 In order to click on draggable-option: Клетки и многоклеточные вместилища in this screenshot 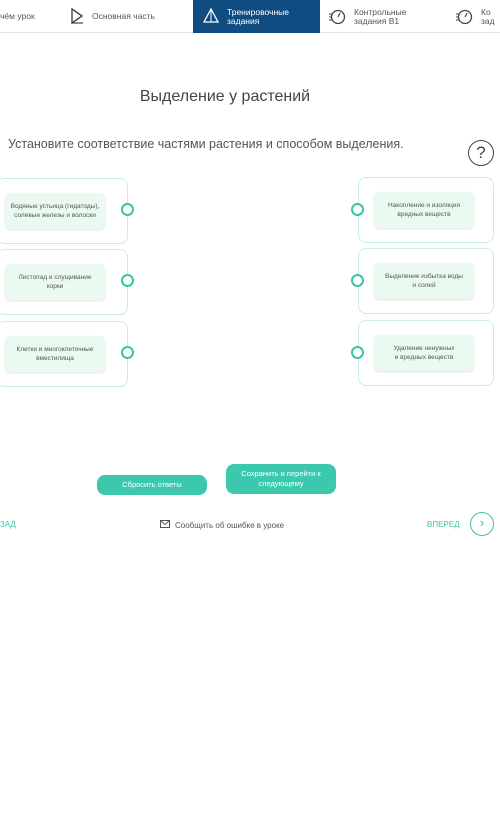, I will do `click(55, 354)`.